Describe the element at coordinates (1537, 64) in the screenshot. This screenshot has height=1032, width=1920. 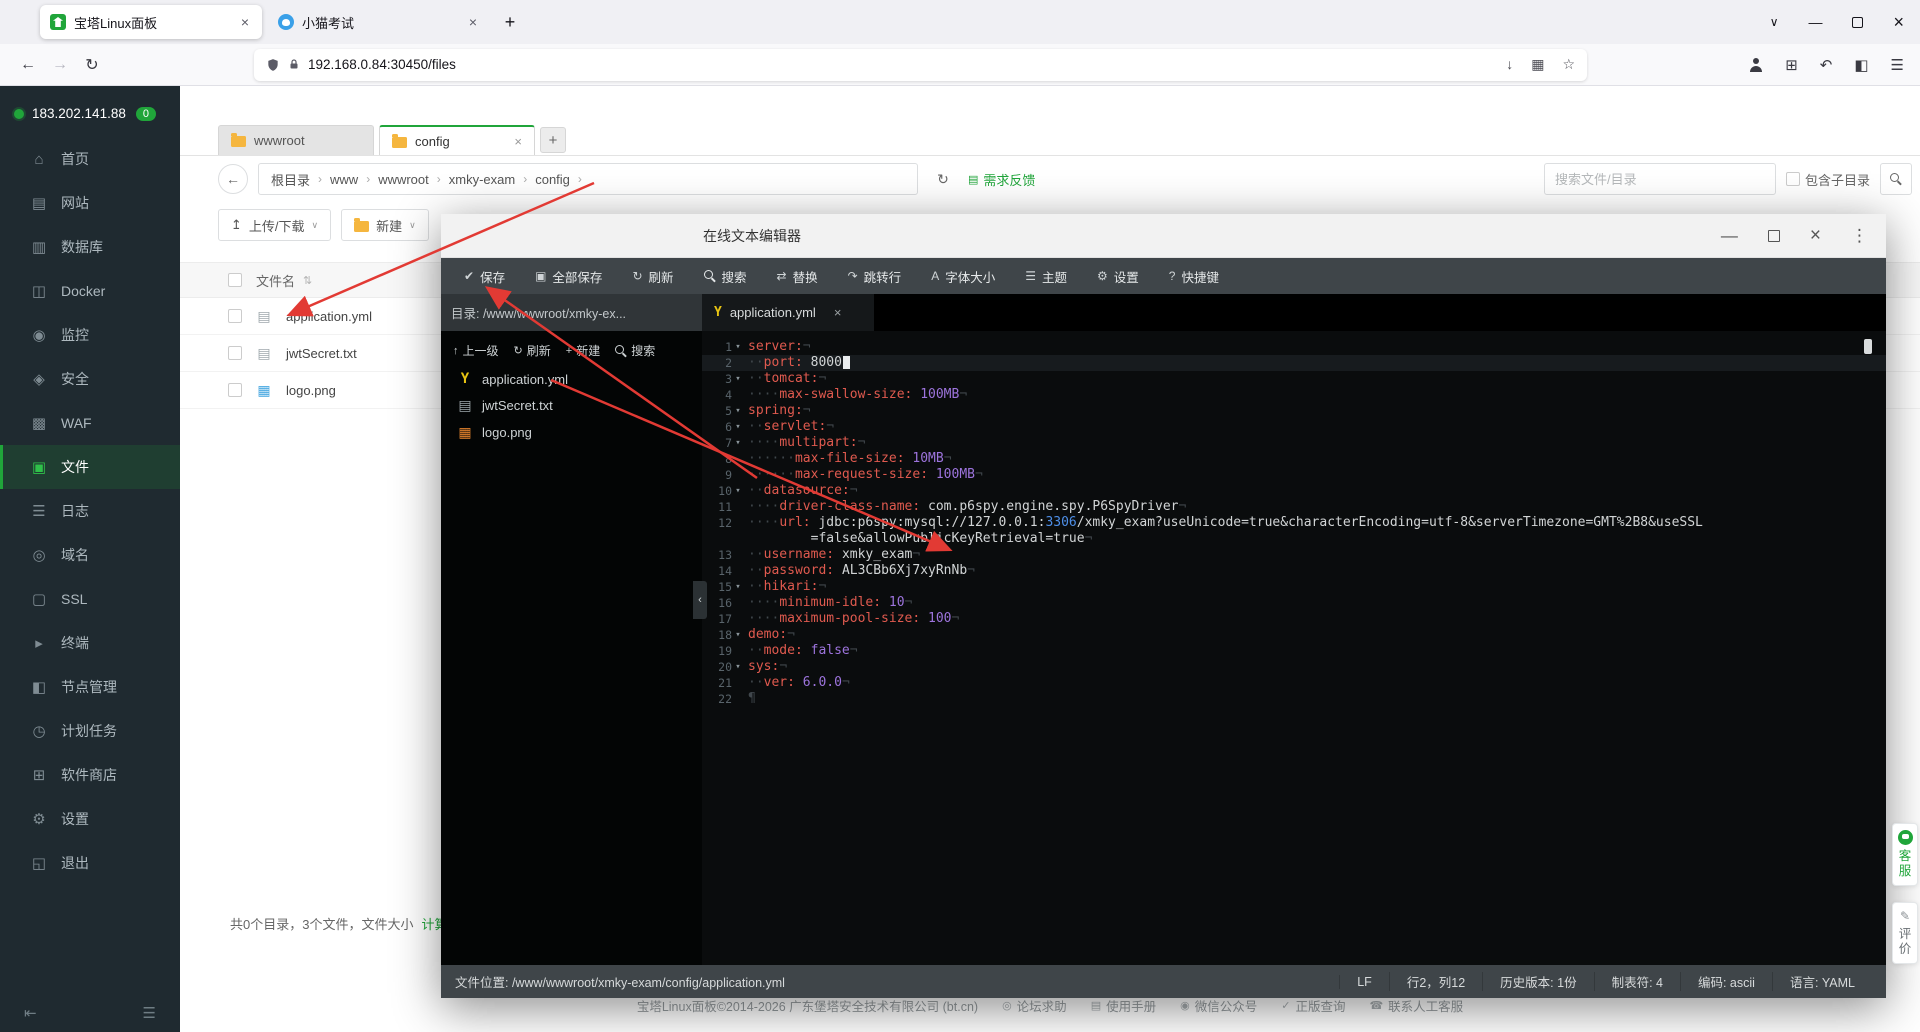
I see `scan-qr-icon: ▦` at that location.